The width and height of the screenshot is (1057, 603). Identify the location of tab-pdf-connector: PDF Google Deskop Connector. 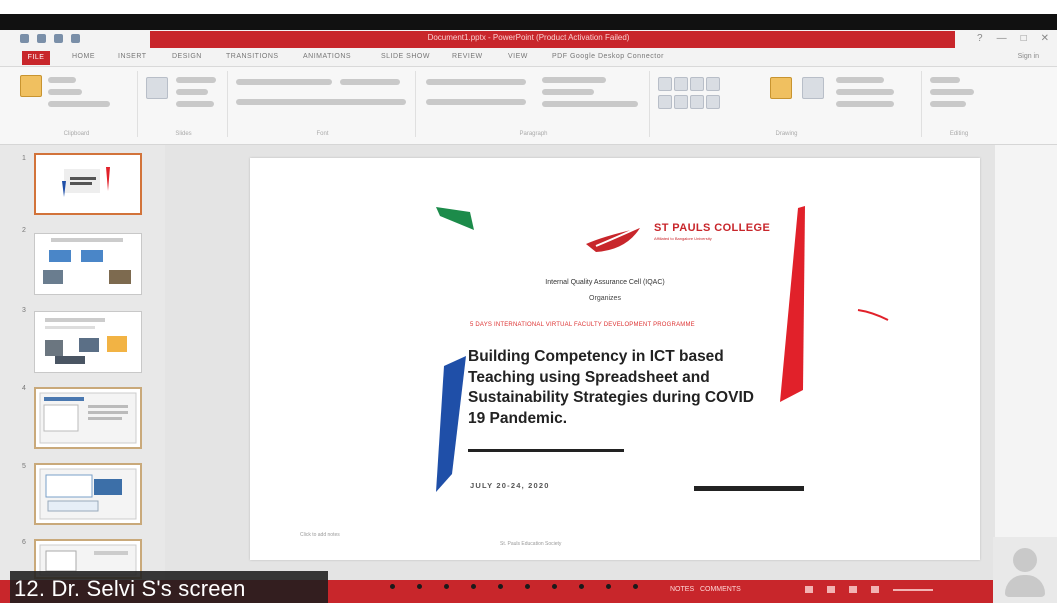
(608, 56).